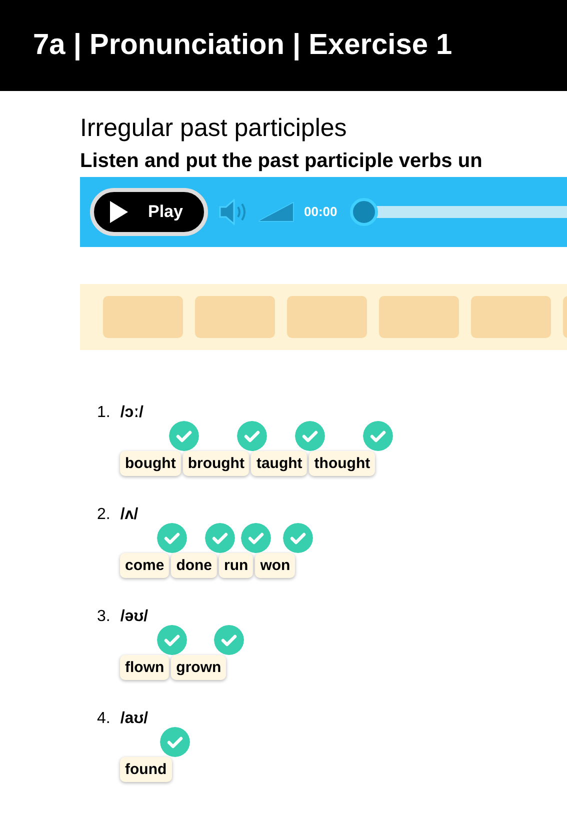 The height and width of the screenshot is (827, 567). What do you see at coordinates (132, 412) in the screenshot?
I see `sound-label: /ɔː/` at bounding box center [132, 412].